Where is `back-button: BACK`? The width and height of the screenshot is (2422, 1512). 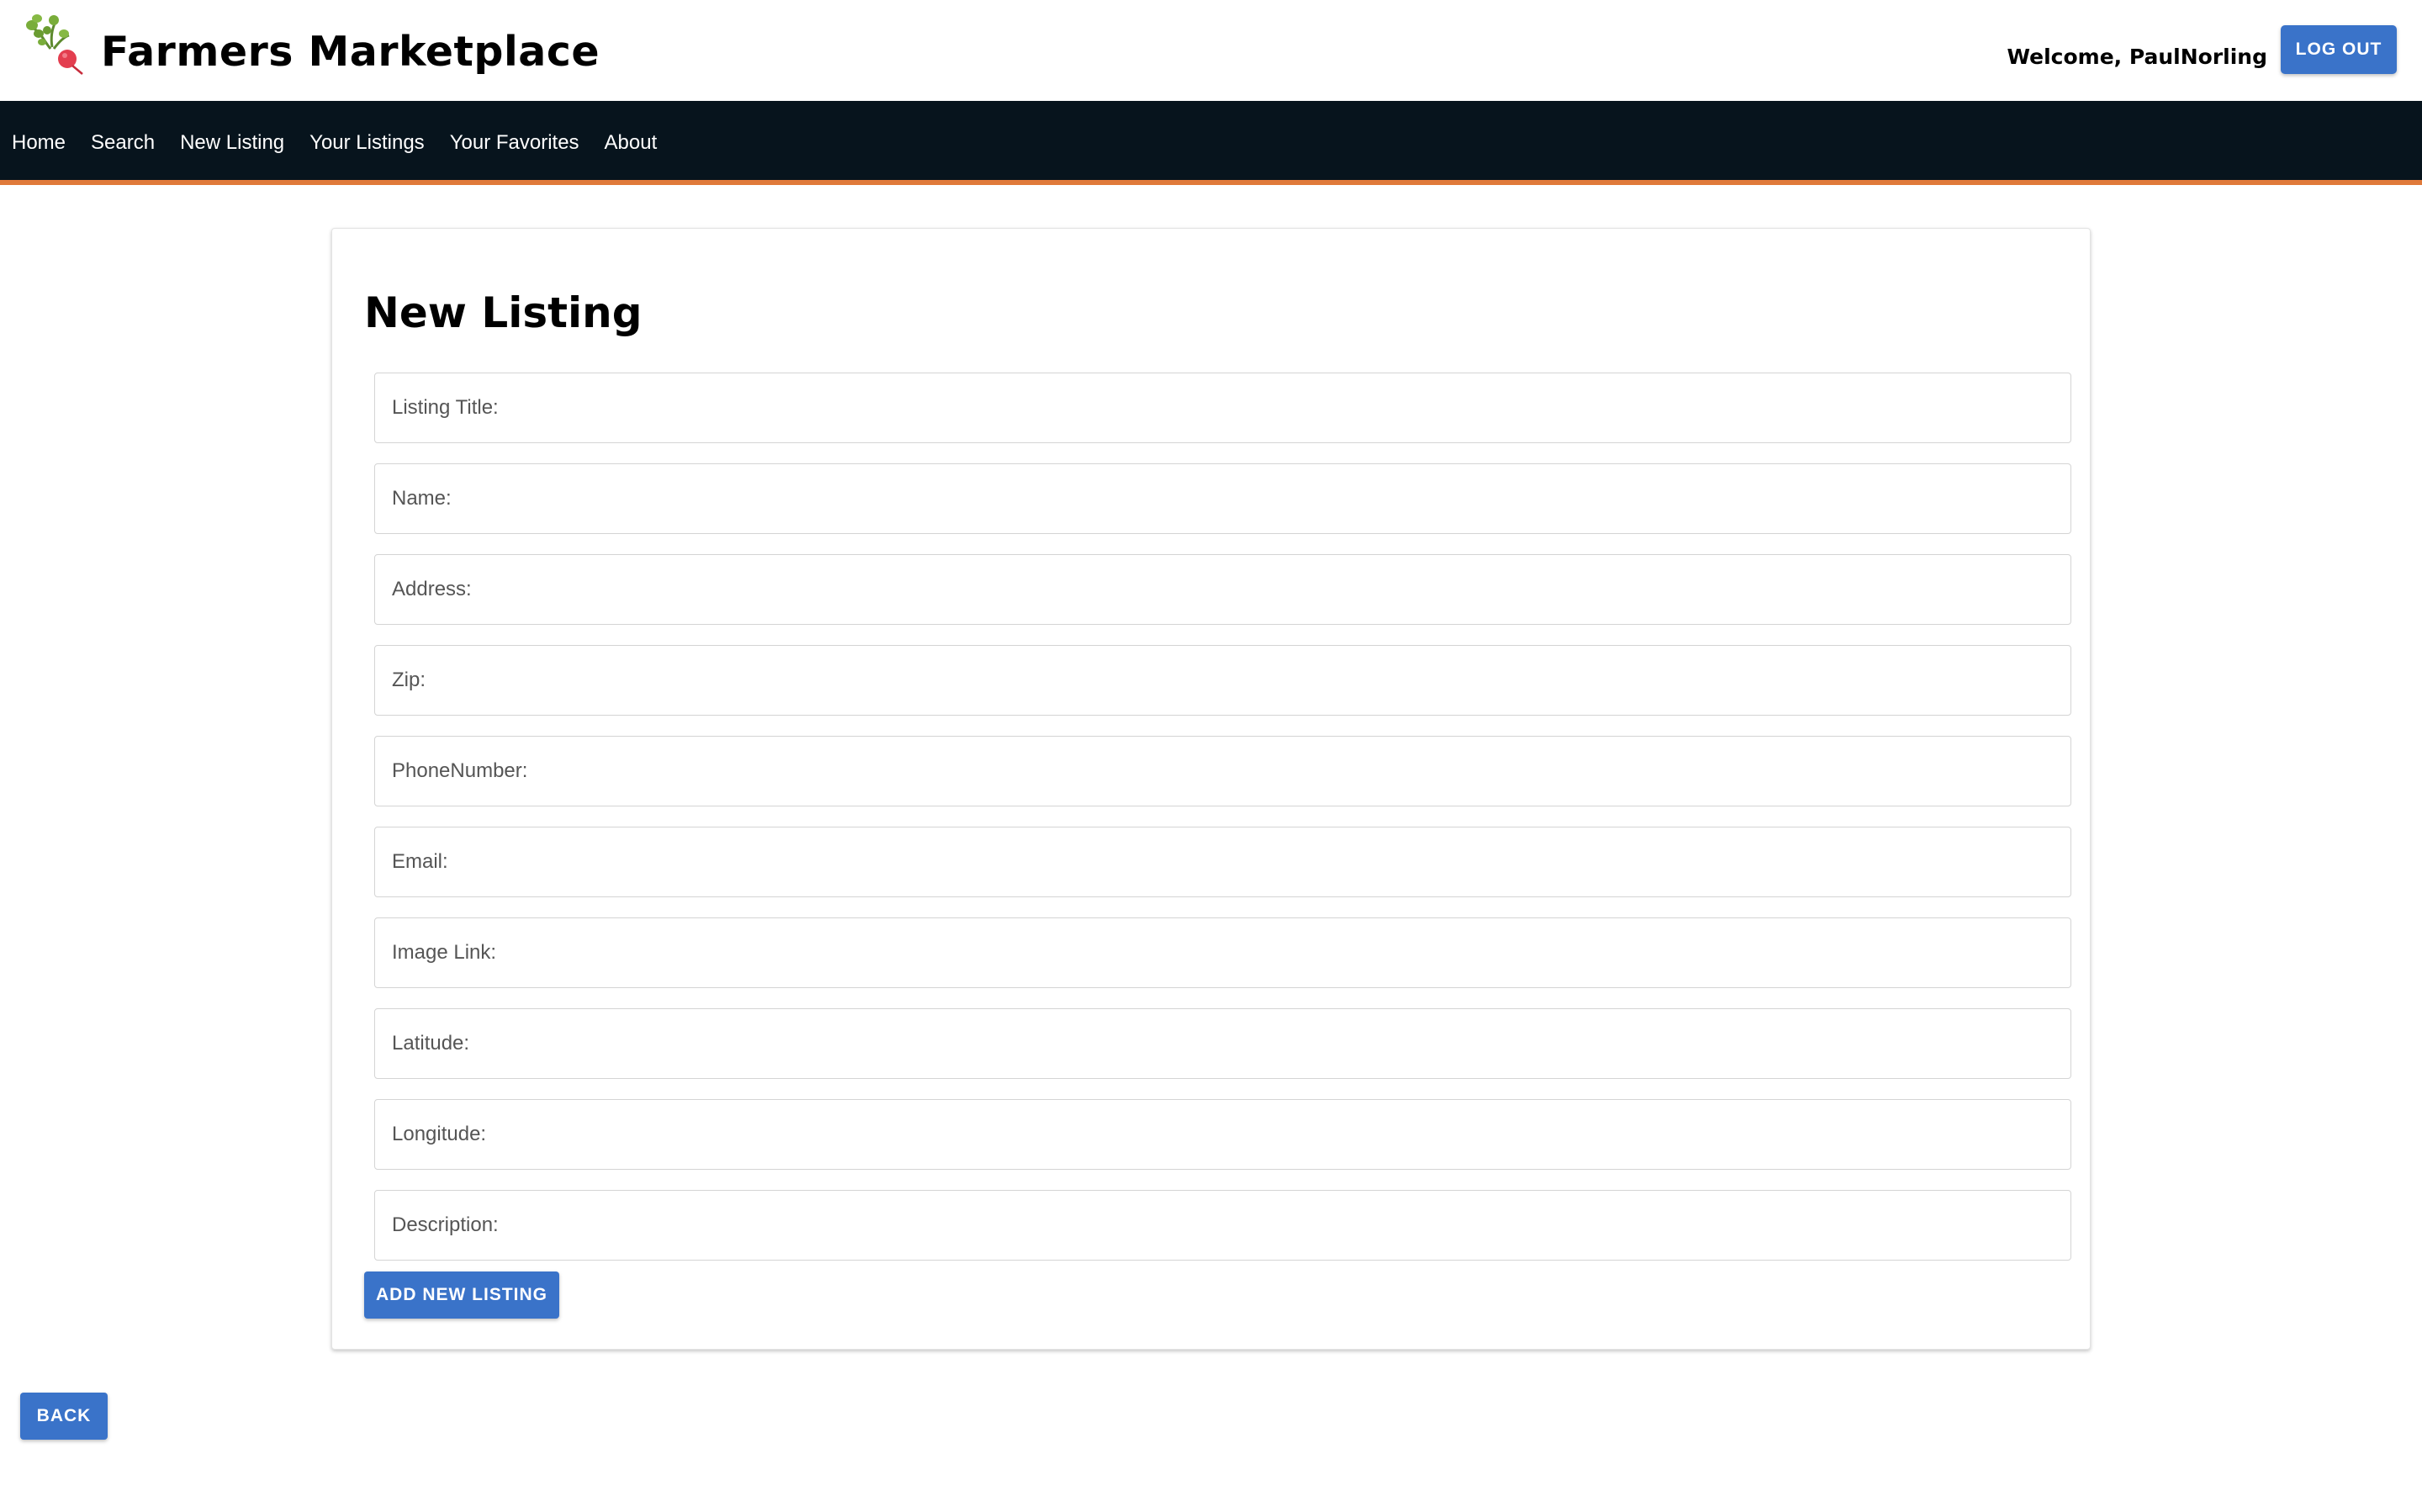 back-button: BACK is located at coordinates (64, 1416).